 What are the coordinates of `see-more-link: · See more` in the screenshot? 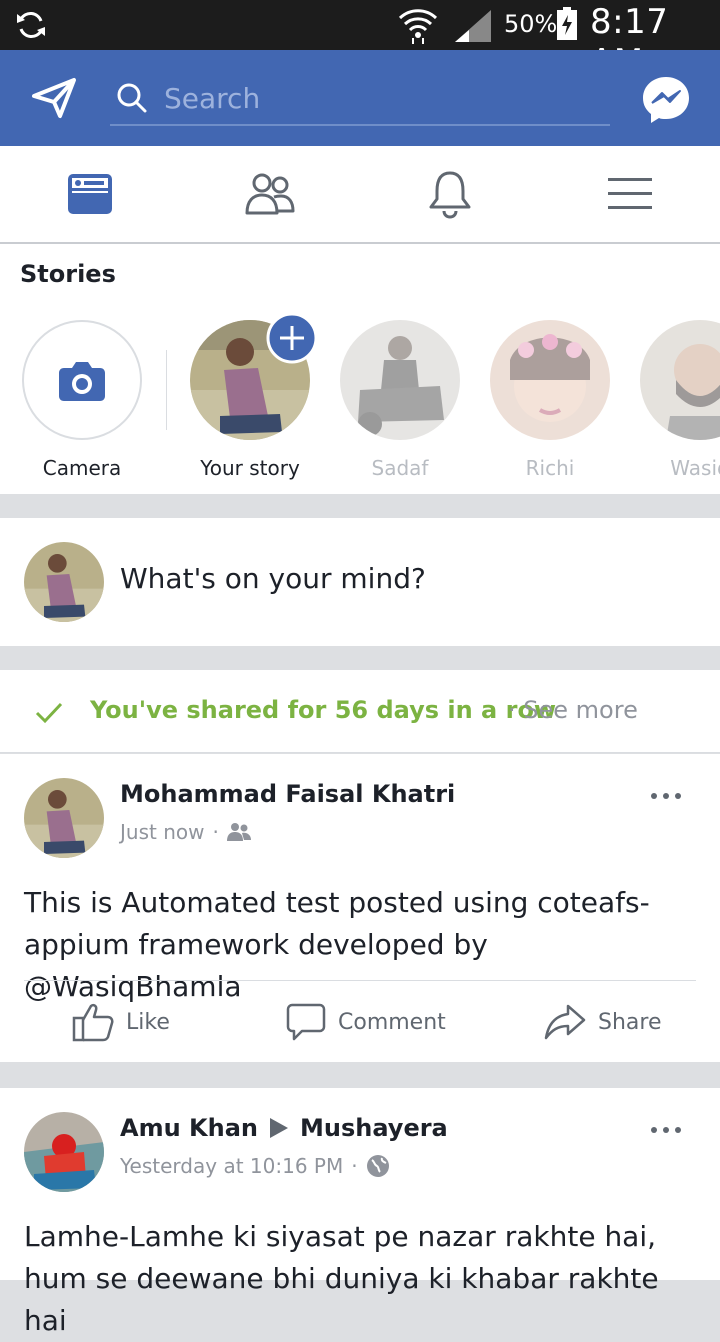 It's located at (573, 710).